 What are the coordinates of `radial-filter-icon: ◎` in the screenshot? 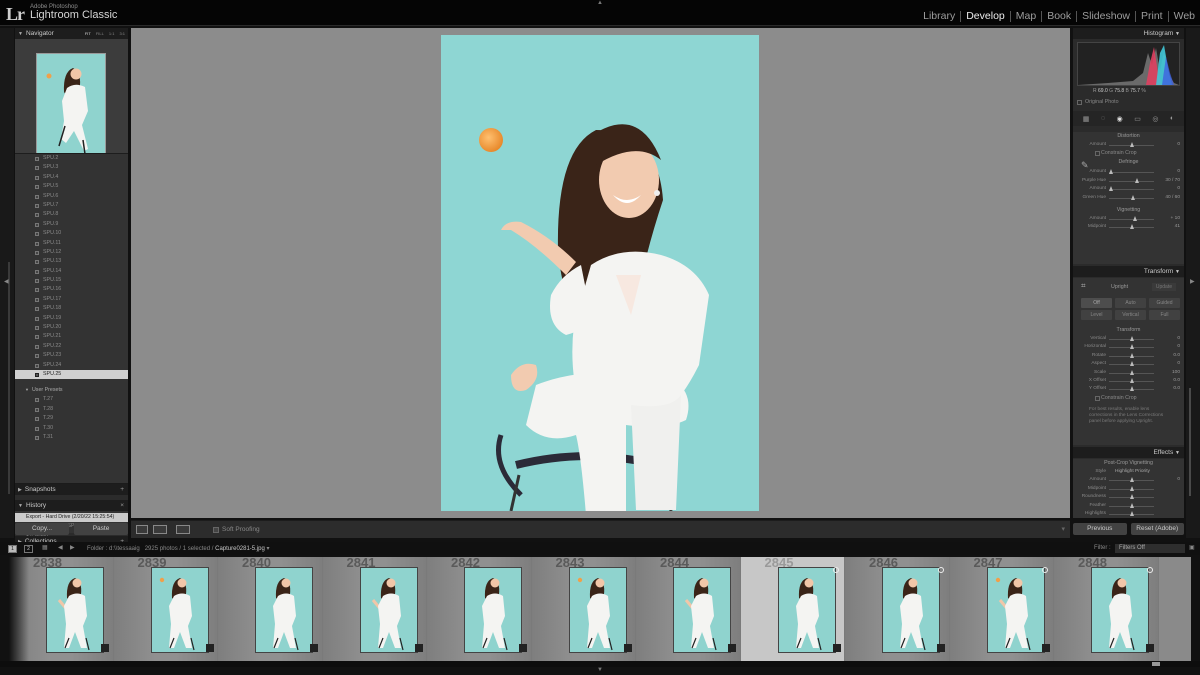 It's located at (1155, 119).